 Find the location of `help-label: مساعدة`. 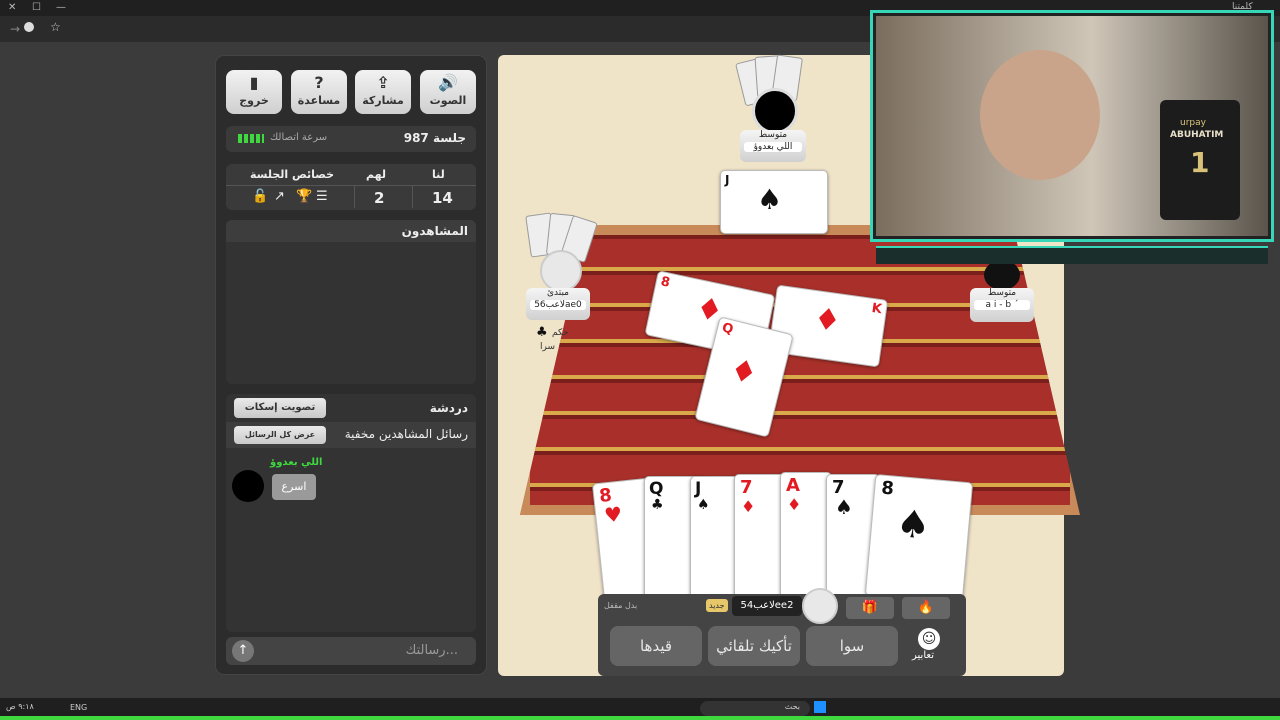

help-label: مساعدة is located at coordinates (319, 100).